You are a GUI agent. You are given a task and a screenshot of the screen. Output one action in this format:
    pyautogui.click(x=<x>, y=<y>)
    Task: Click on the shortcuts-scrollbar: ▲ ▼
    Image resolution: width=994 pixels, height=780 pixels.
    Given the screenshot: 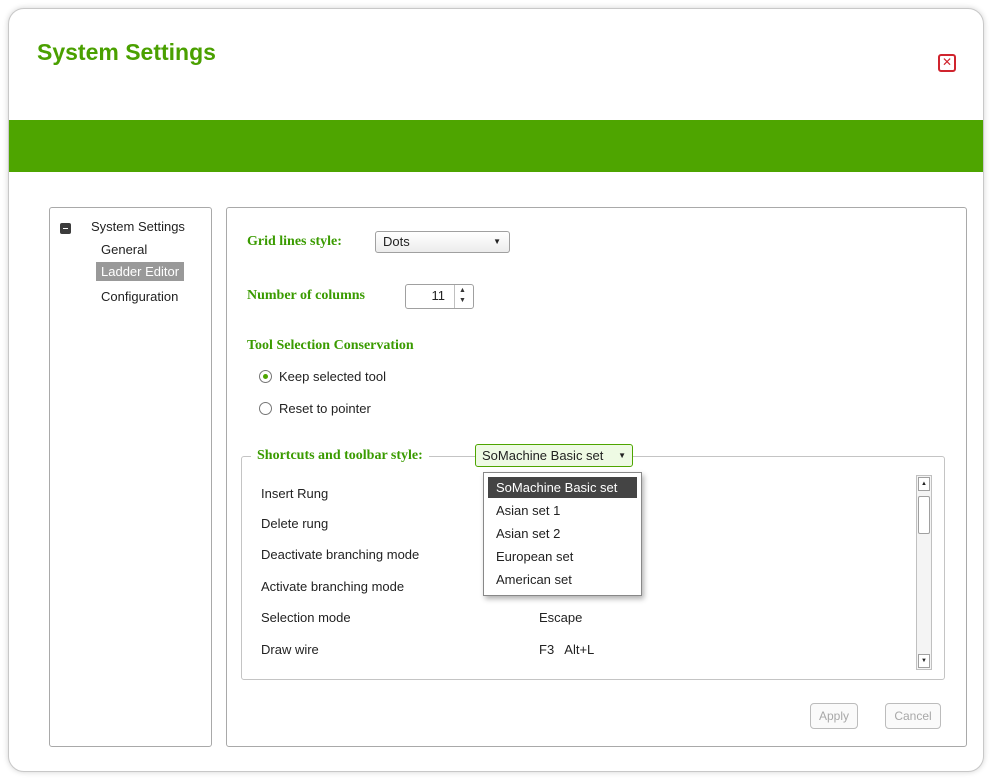 What is the action you would take?
    pyautogui.click(x=924, y=572)
    